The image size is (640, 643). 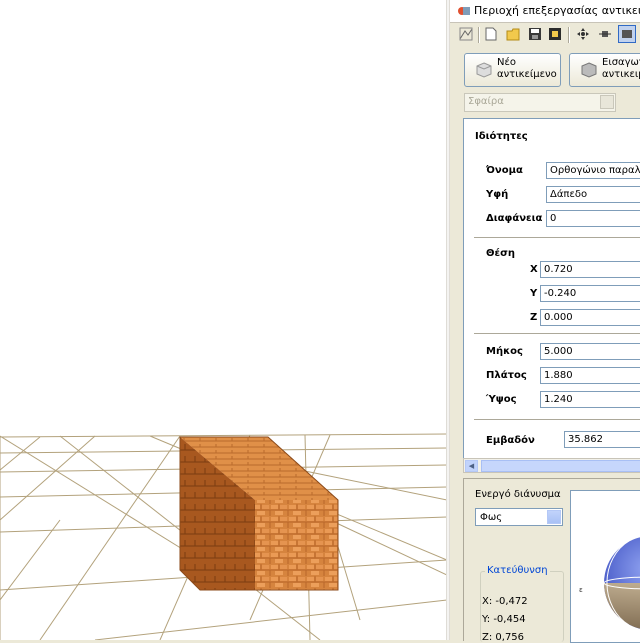 I want to click on texture-field: Δάπεδο, so click(x=593, y=194).